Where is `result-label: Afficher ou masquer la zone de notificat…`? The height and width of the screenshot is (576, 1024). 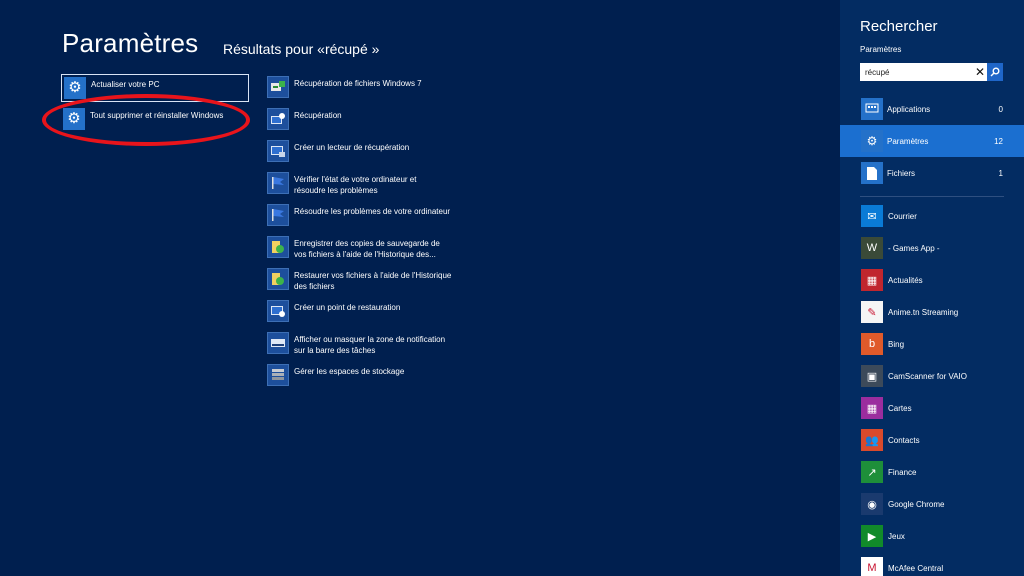 result-label: Afficher ou masquer la zone de notificat… is located at coordinates (370, 339).